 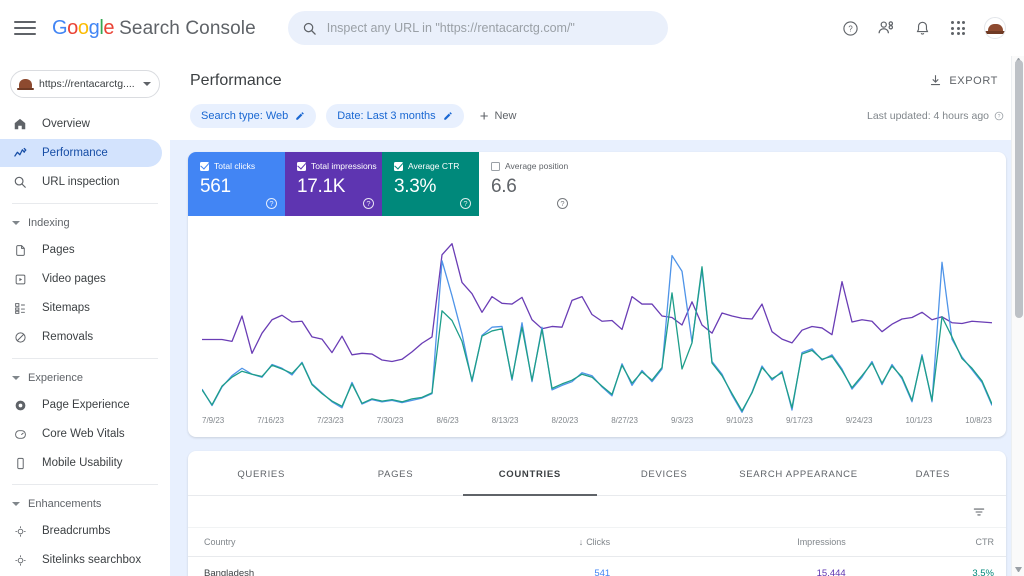 What do you see at coordinates (81, 405) in the screenshot?
I see `sidebar-item-page-experience: Page Experience` at bounding box center [81, 405].